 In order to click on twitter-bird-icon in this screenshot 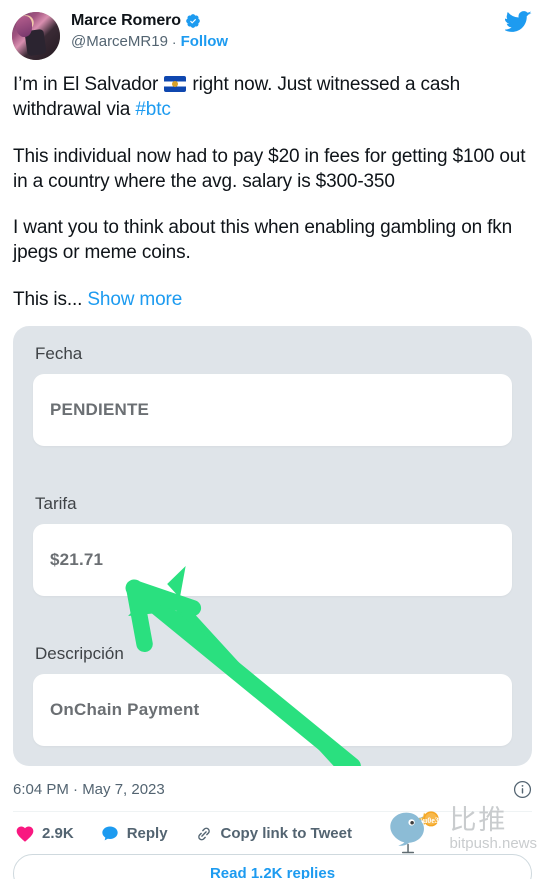, I will do `click(517, 21)`.